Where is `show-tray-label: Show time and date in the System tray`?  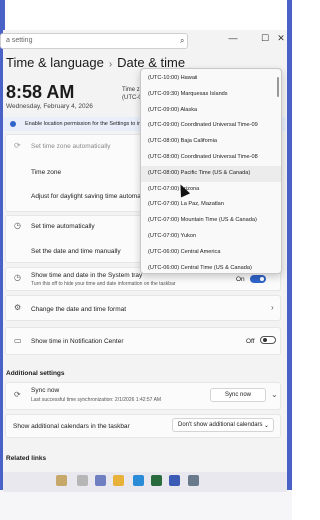
show-tray-label: Show time and date in the System tray is located at coordinates (87, 275).